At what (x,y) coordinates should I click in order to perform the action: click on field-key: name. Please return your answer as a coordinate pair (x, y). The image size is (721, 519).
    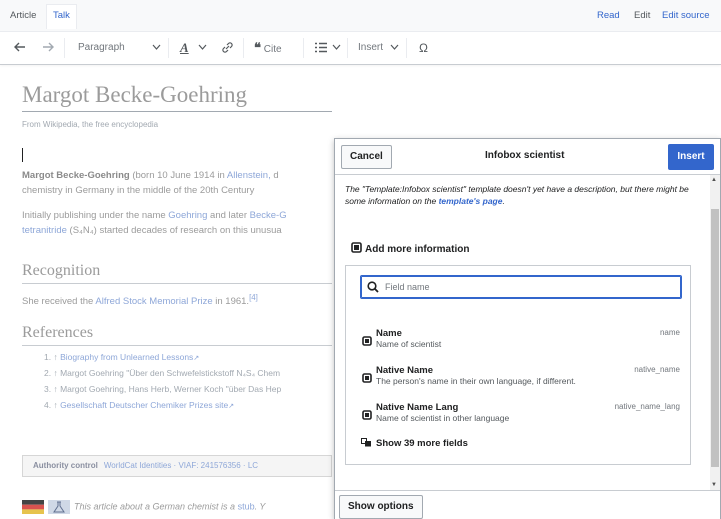
    Looking at the image, I should click on (669, 332).